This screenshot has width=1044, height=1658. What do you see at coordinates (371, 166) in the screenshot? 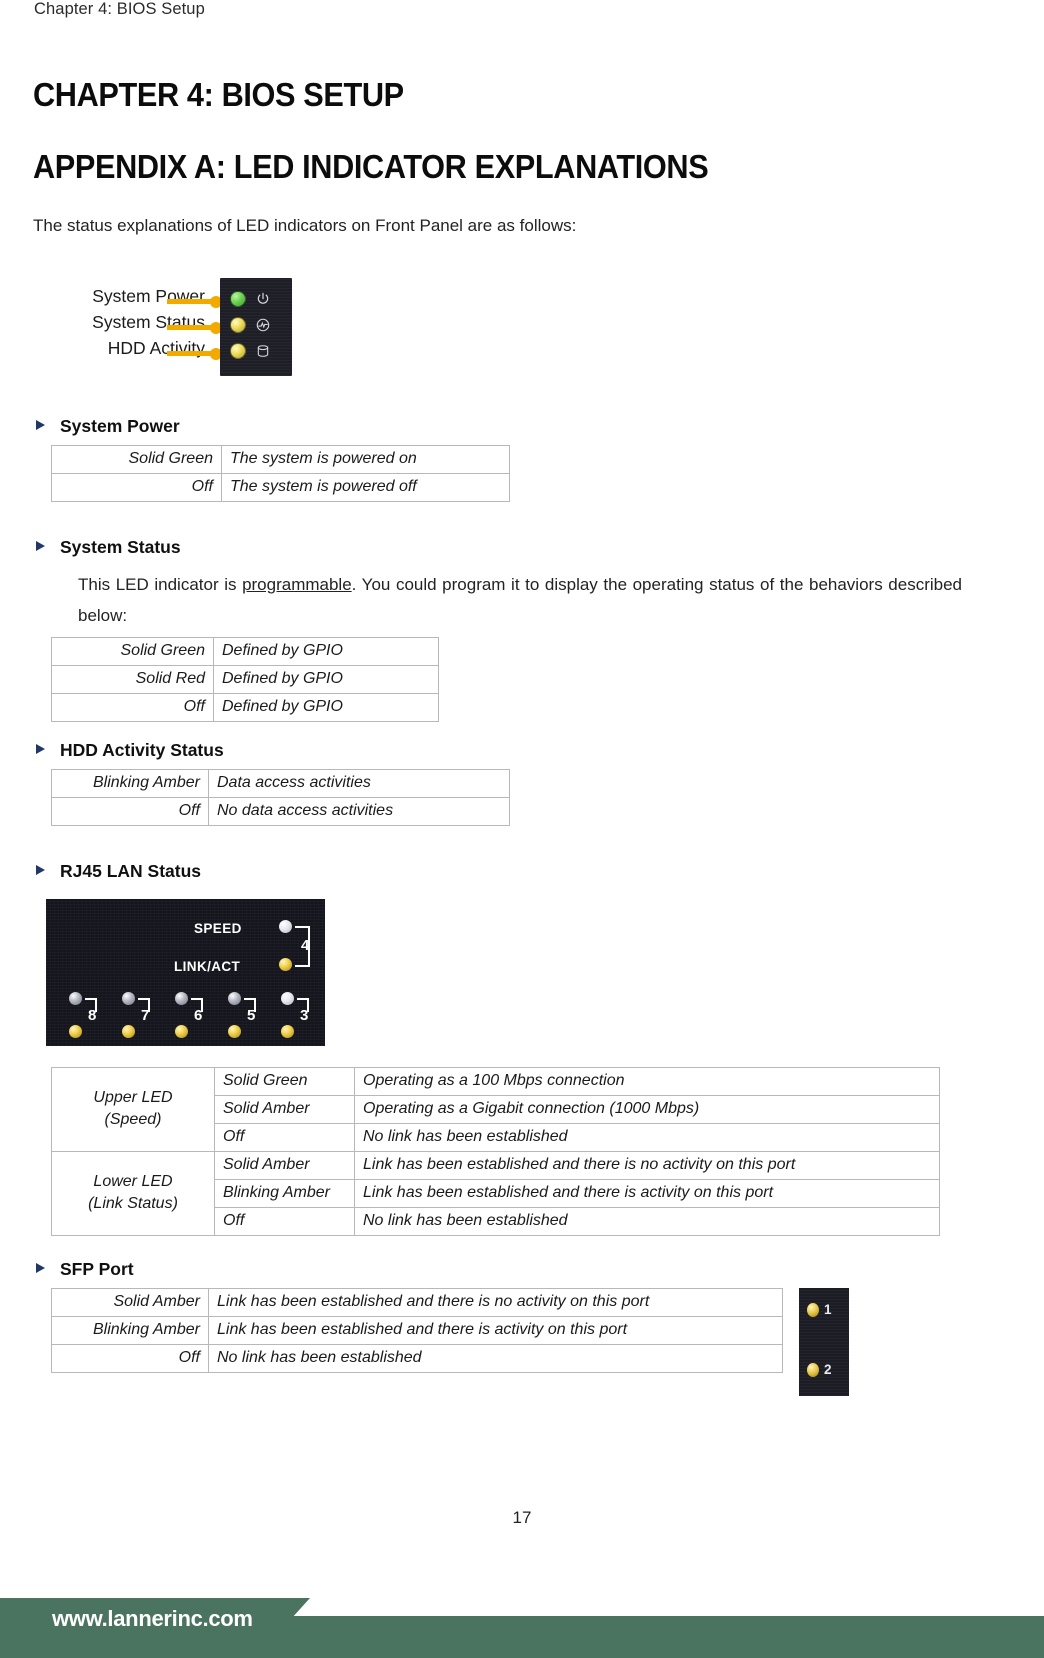
I see `appendix-heading: APPENDIX A: LED INDICATOR EXPLANATIONS` at bounding box center [371, 166].